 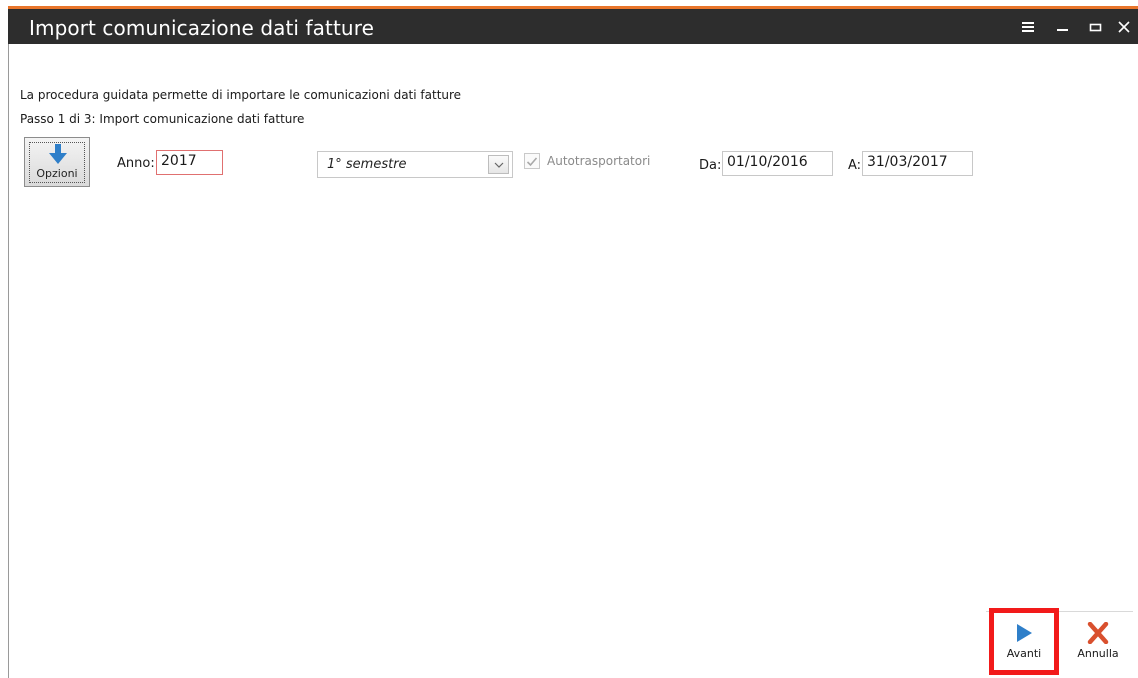 What do you see at coordinates (415, 164) in the screenshot?
I see `periodo-select: 1° semestre` at bounding box center [415, 164].